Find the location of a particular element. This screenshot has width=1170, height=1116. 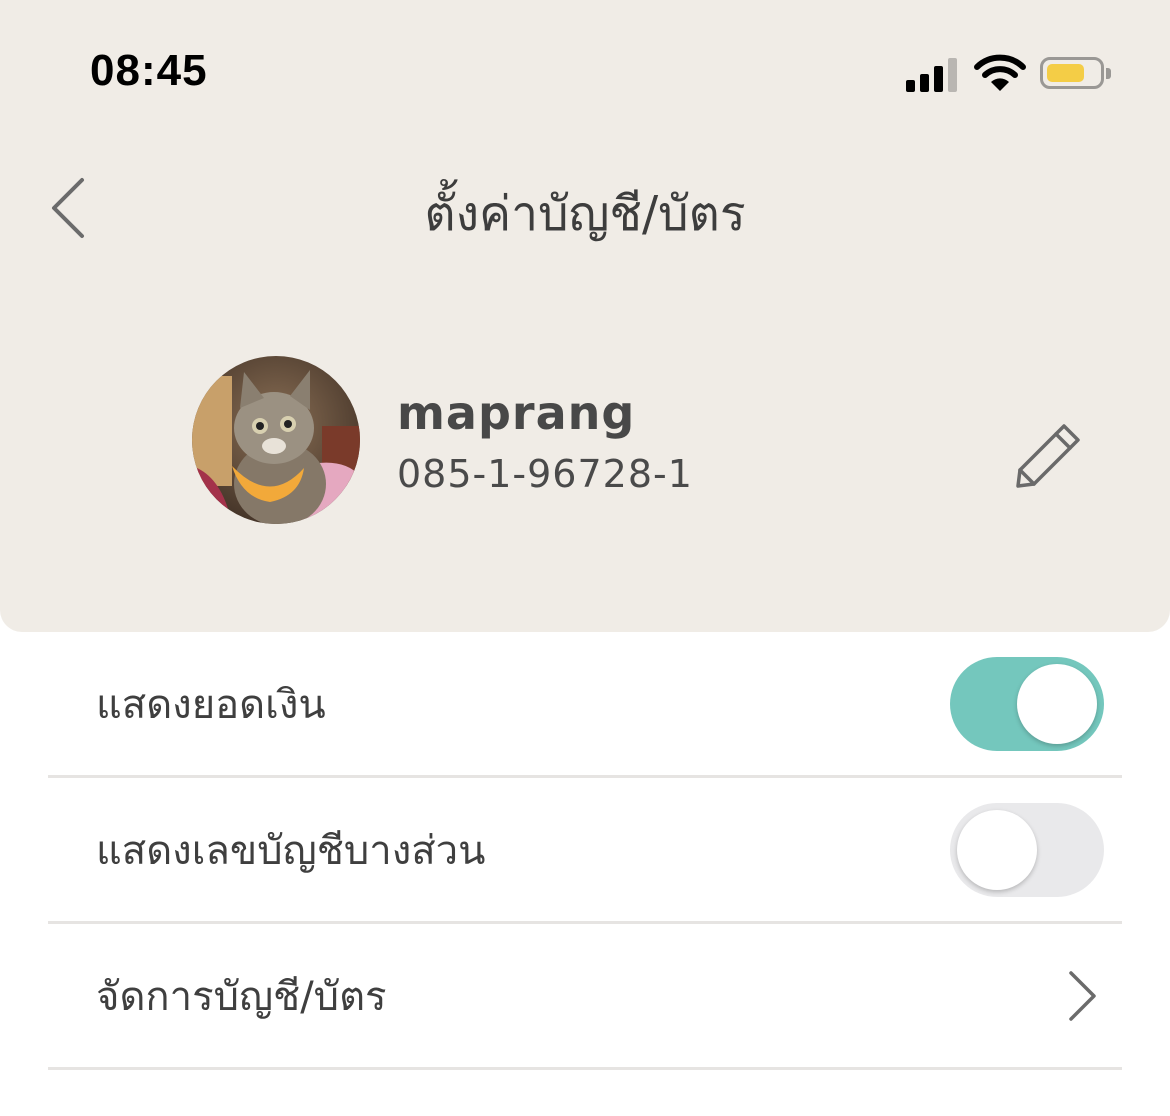

battery-icon is located at coordinates (1072, 73).